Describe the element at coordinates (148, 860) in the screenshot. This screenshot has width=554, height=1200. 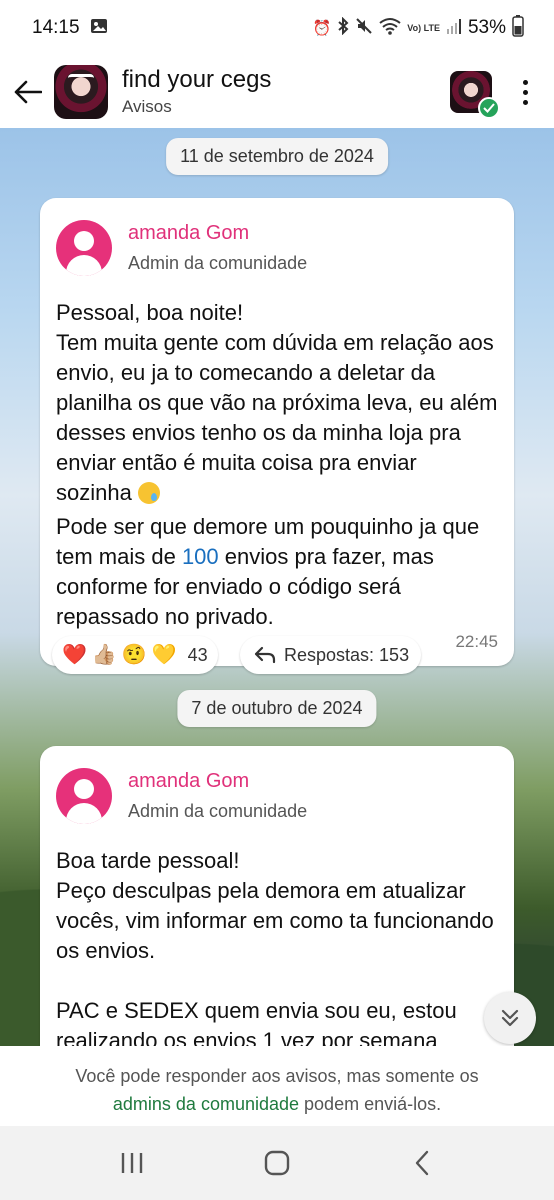
I see `message-line: Boa tarde pessoal!` at that location.